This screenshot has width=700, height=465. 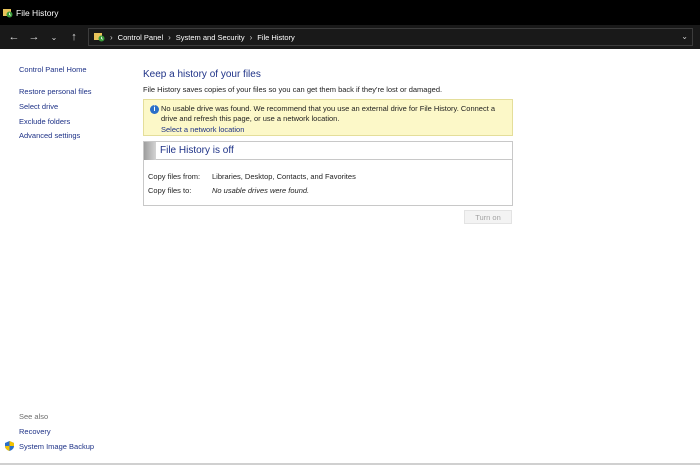 What do you see at coordinates (54, 37) in the screenshot?
I see `recent-locations-chevron-icon: ⌄` at bounding box center [54, 37].